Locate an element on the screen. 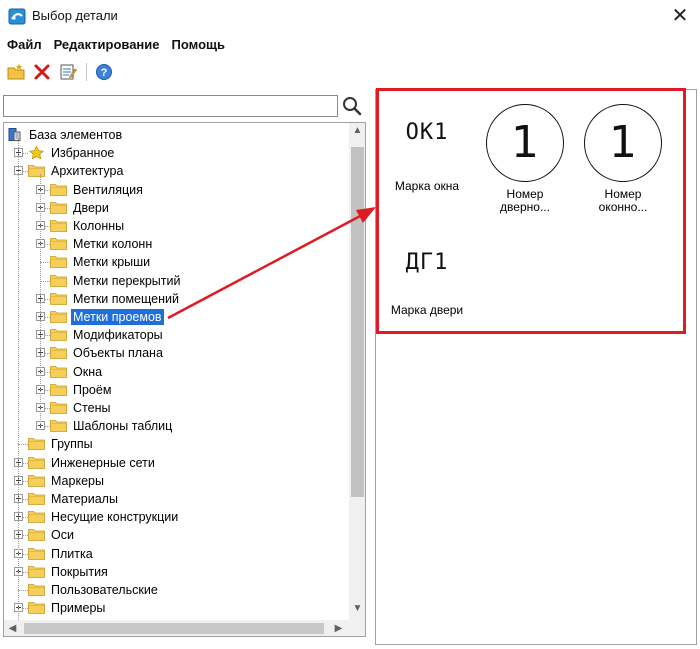  tree-item: Метки колонн is located at coordinates (176, 244).